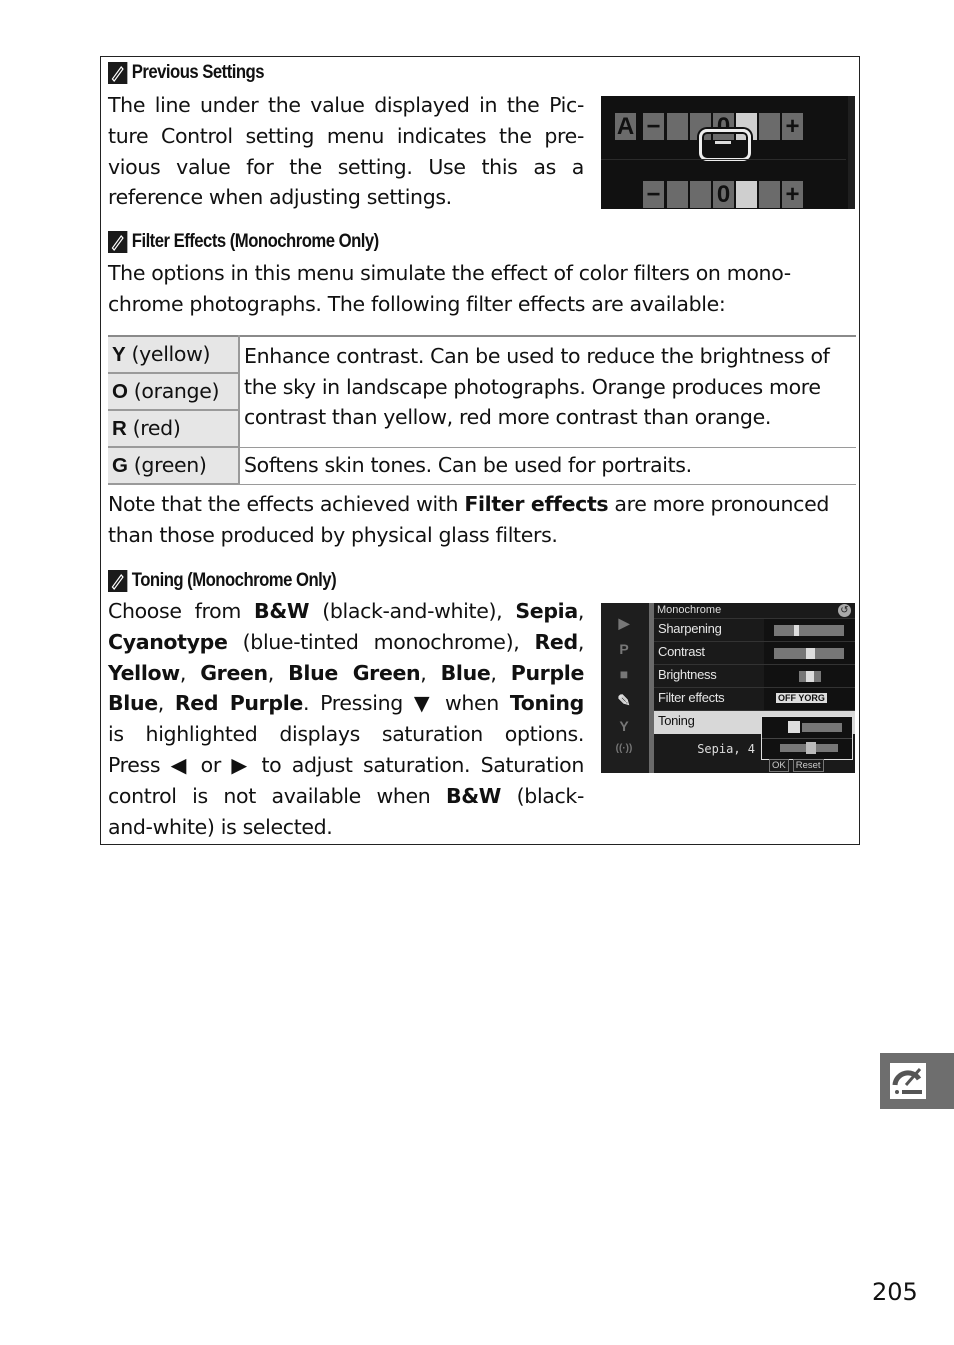 The height and width of the screenshot is (1345, 954). I want to click on current-cell, so click(746, 194).